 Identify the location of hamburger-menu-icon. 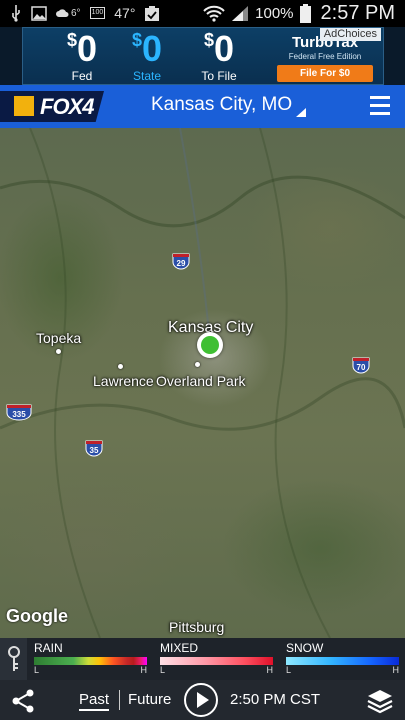
(380, 108).